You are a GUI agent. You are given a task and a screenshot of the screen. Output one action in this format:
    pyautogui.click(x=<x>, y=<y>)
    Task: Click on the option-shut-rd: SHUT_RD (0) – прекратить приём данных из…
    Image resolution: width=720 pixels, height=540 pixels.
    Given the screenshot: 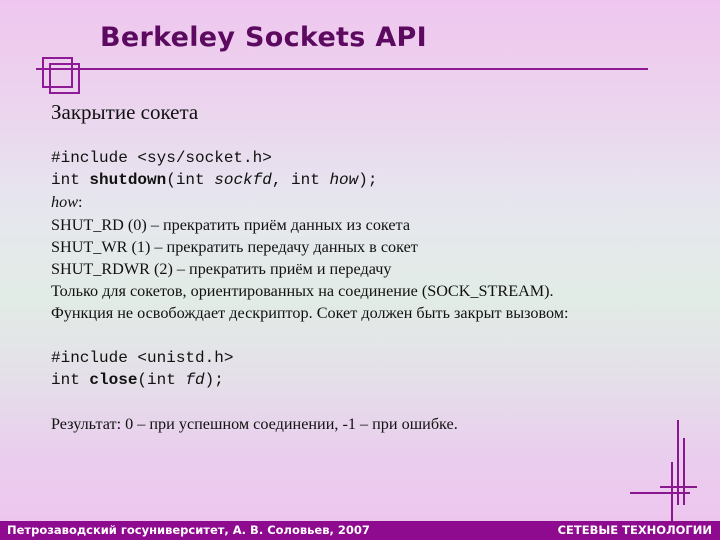 What is the action you would take?
    pyautogui.click(x=231, y=224)
    